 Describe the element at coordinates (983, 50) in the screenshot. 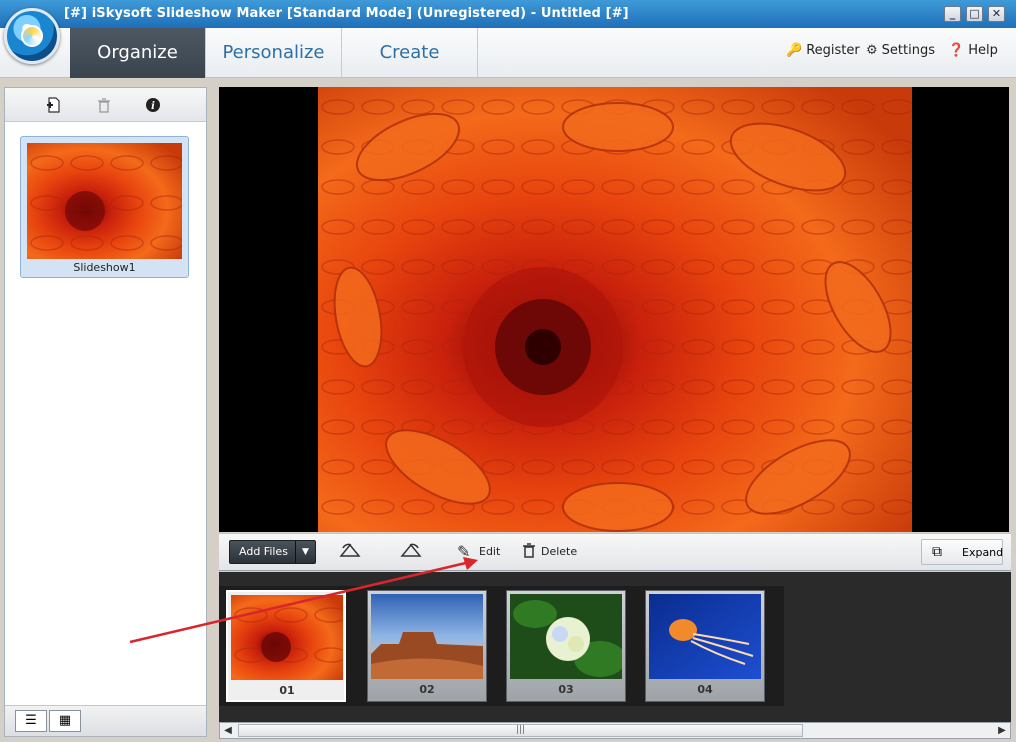

I see `help-label: Help` at that location.